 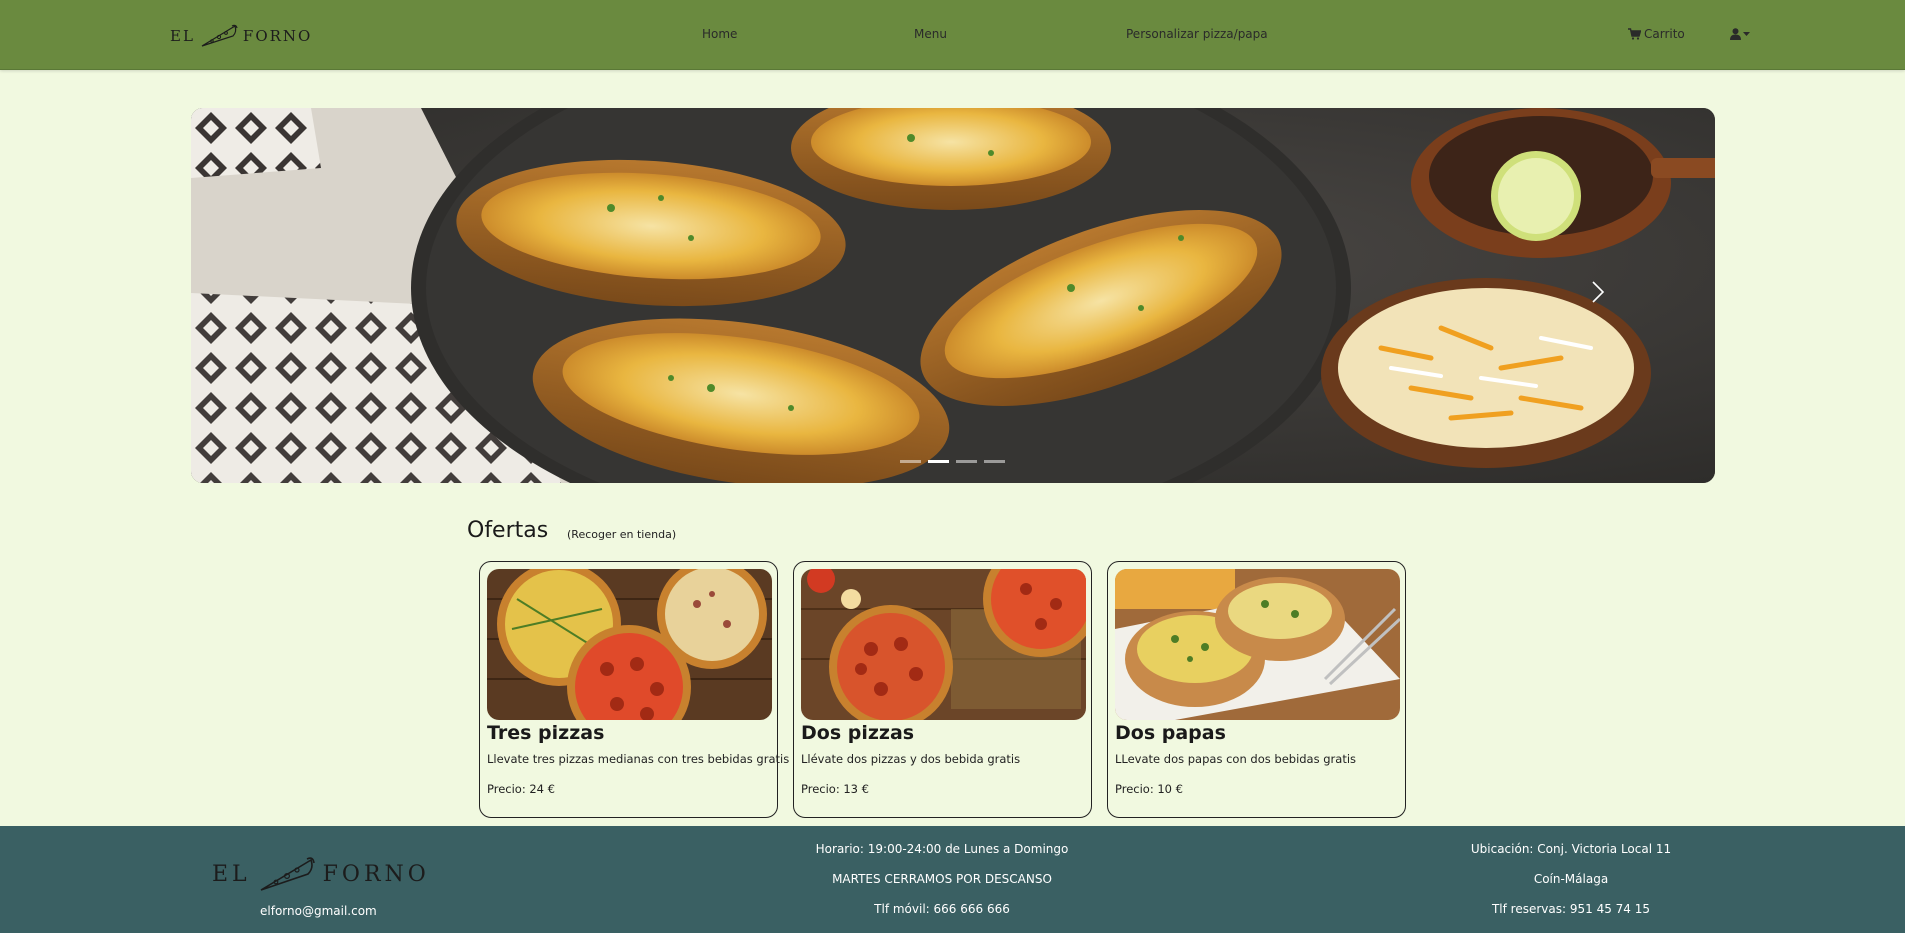 What do you see at coordinates (1257, 644) in the screenshot?
I see `offer-image-two-potatoes` at bounding box center [1257, 644].